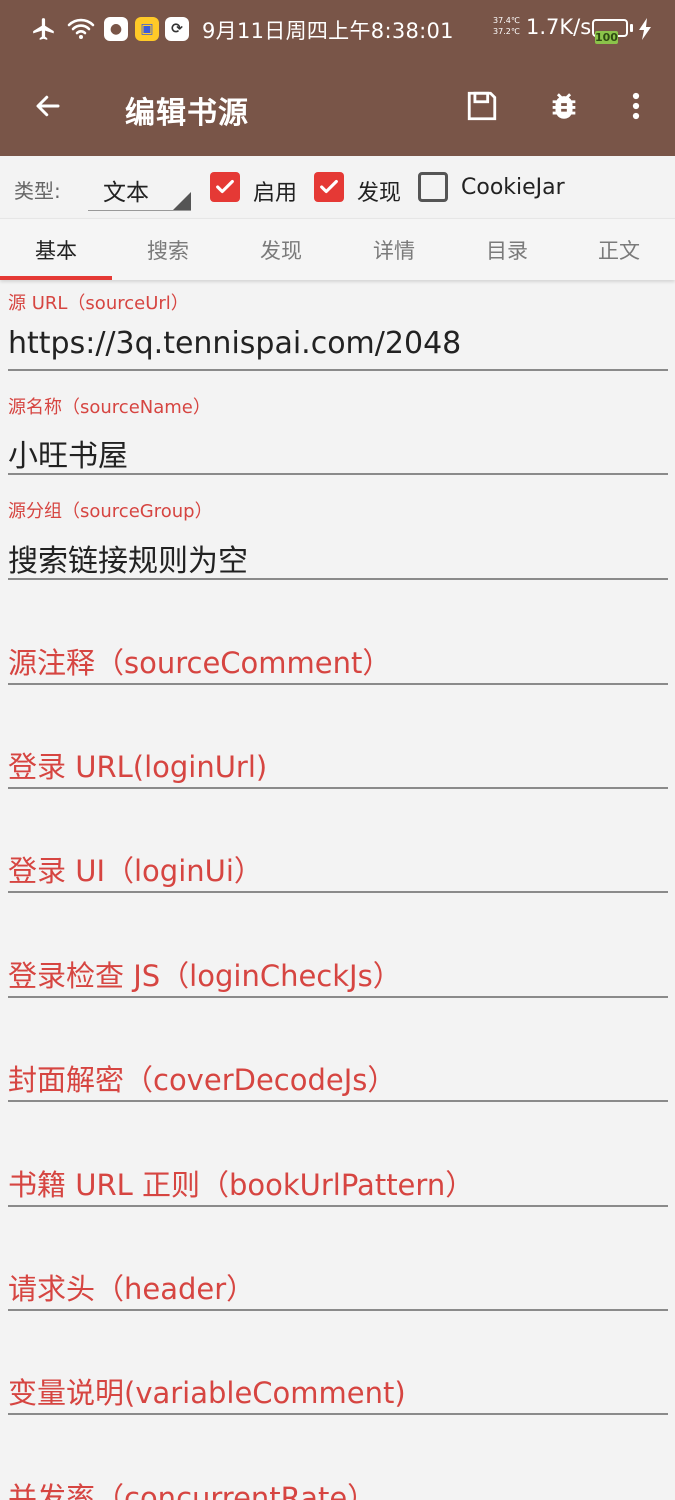  I want to click on back-arrow-icon, so click(48, 106).